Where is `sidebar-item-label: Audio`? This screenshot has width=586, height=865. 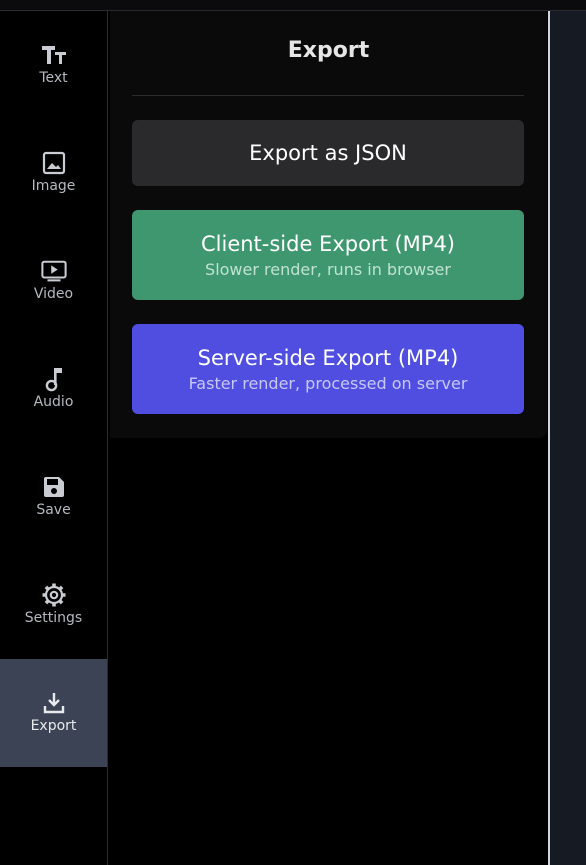
sidebar-item-label: Audio is located at coordinates (53, 402).